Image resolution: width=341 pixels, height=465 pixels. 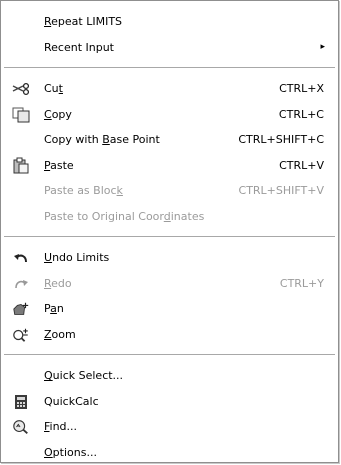 I want to click on menu-item-label: Cut, so click(x=53, y=89).